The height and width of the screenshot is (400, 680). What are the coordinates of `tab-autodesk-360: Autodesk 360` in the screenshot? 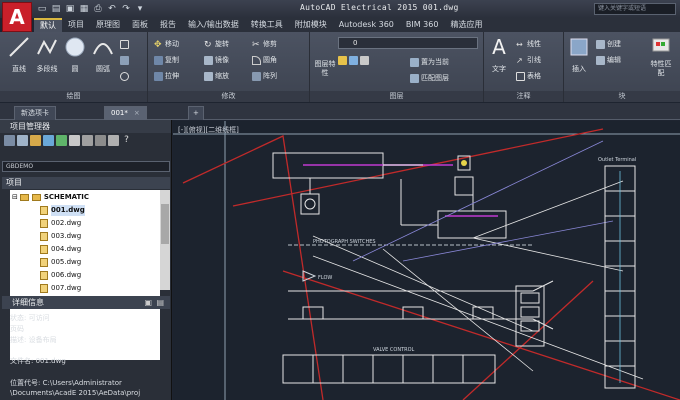 It's located at (366, 25).